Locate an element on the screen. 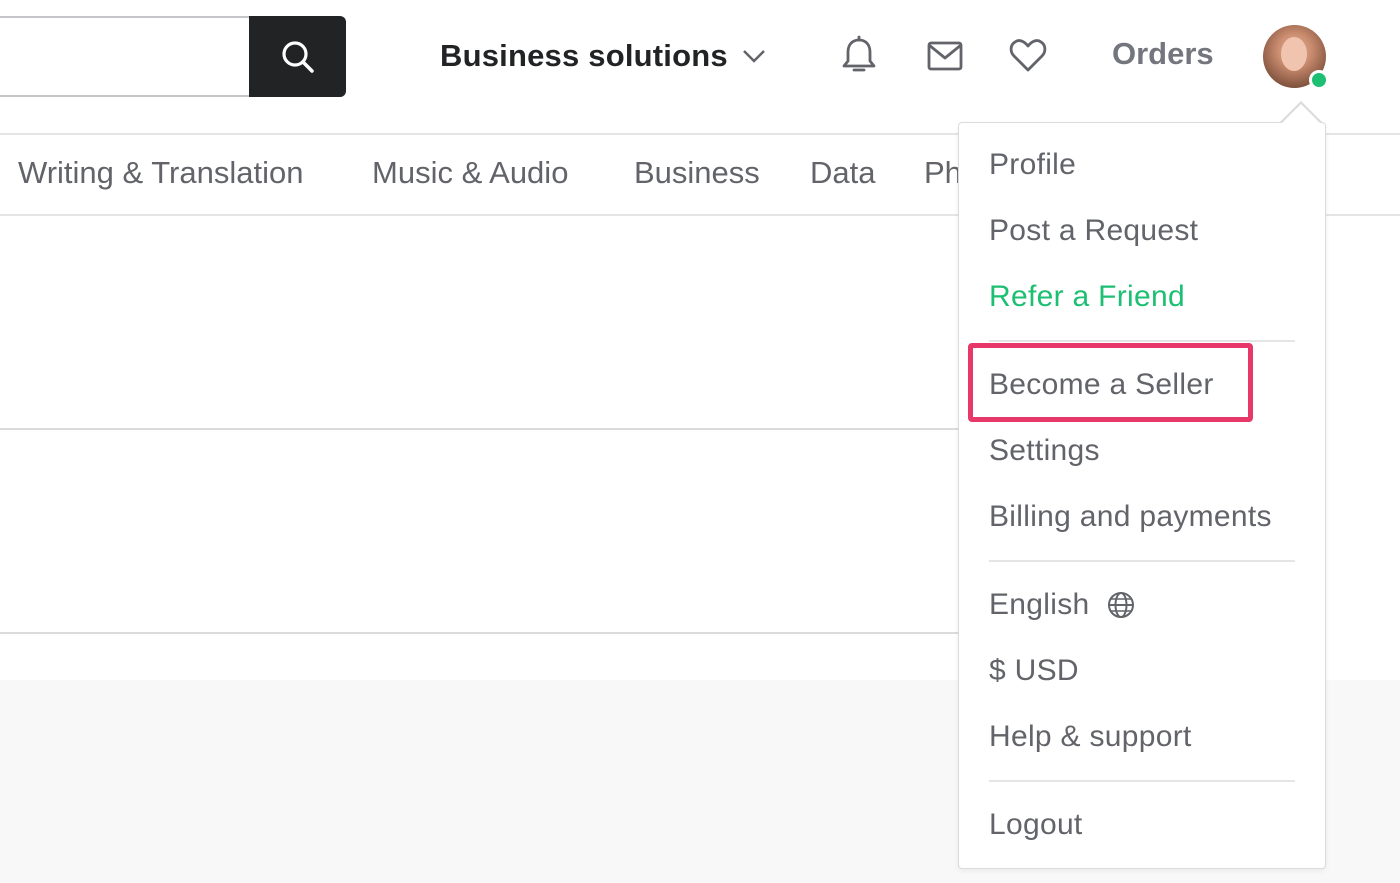 The height and width of the screenshot is (883, 1400). become-seller-highlight is located at coordinates (1110, 382).